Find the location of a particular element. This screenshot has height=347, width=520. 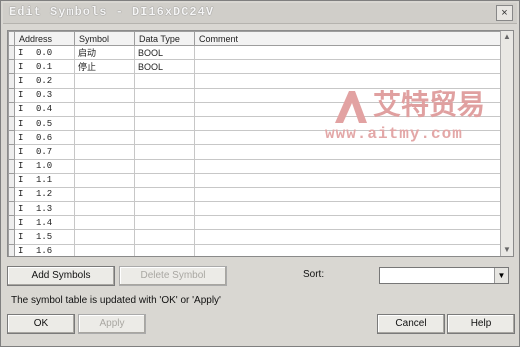

table-row: I 1.4 is located at coordinates (255, 223).